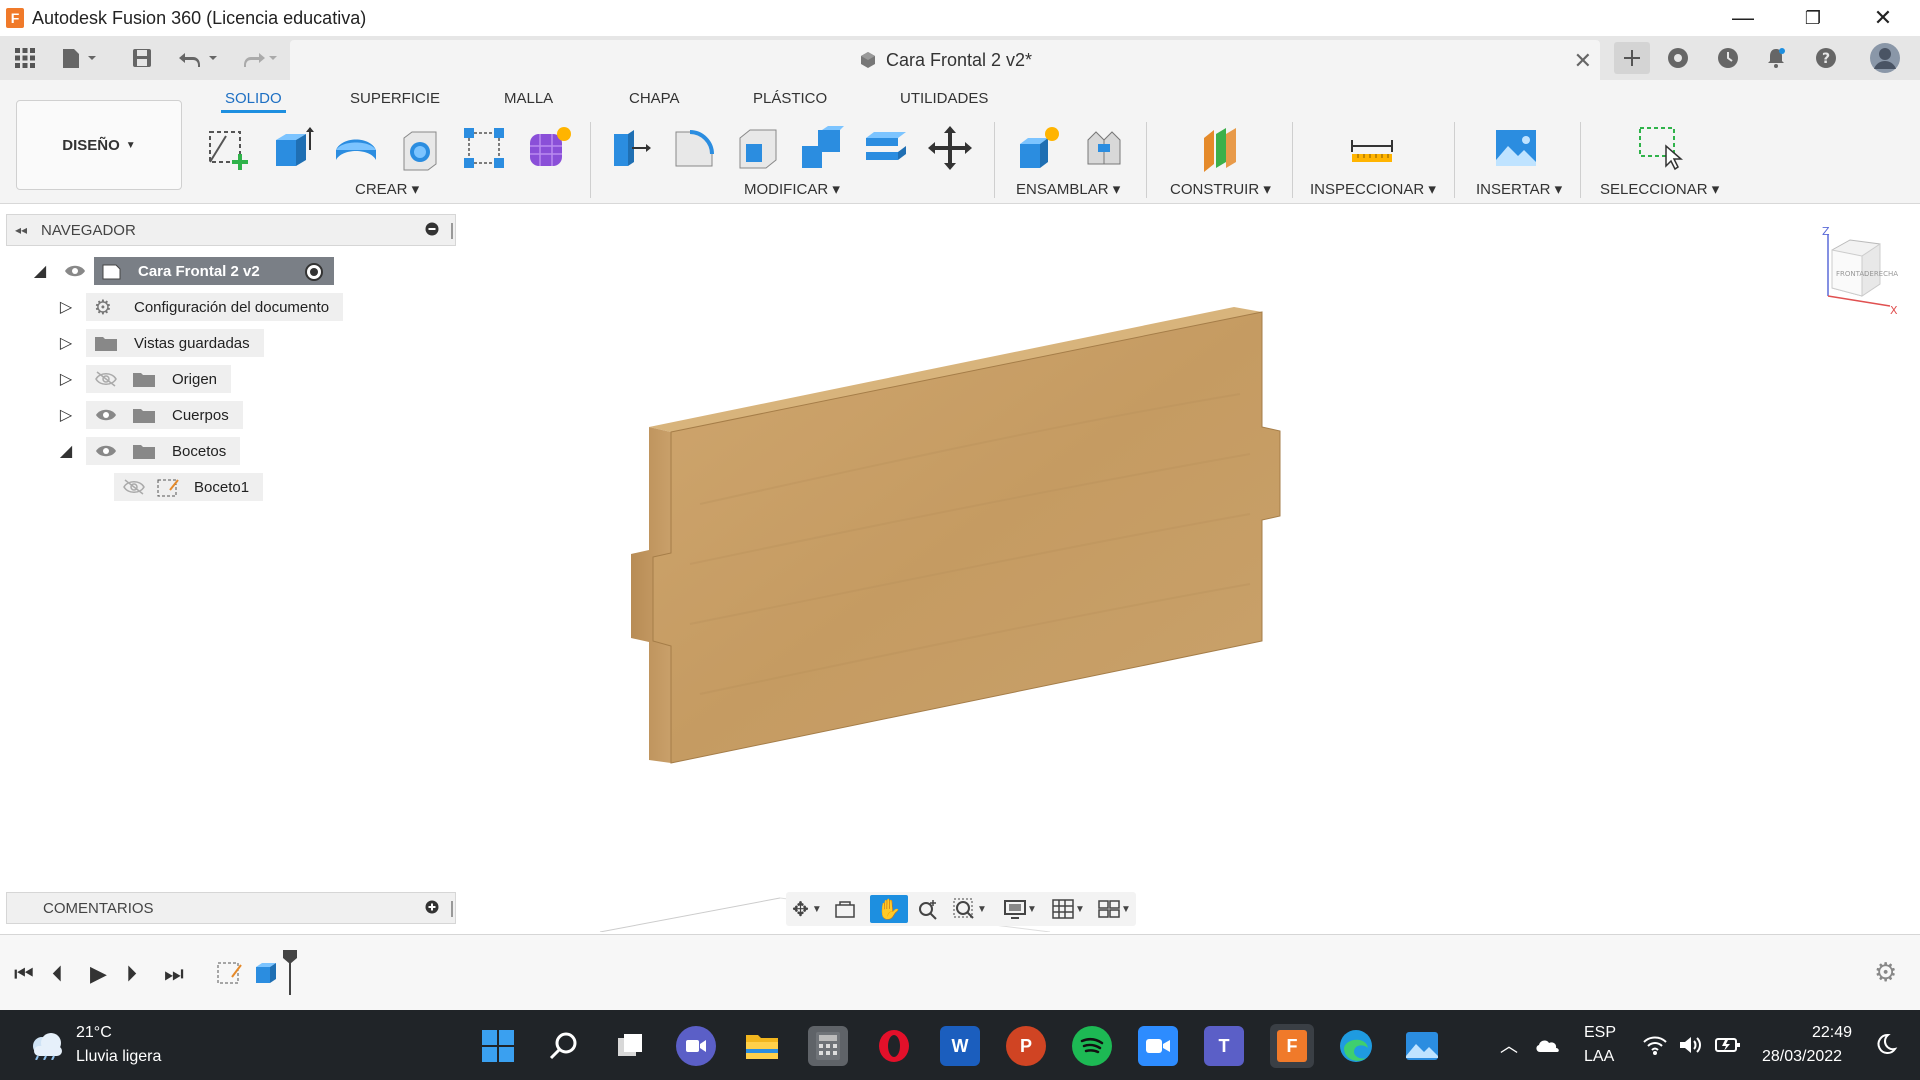  I want to click on powerpoint-icon: P, so click(1026, 1046).